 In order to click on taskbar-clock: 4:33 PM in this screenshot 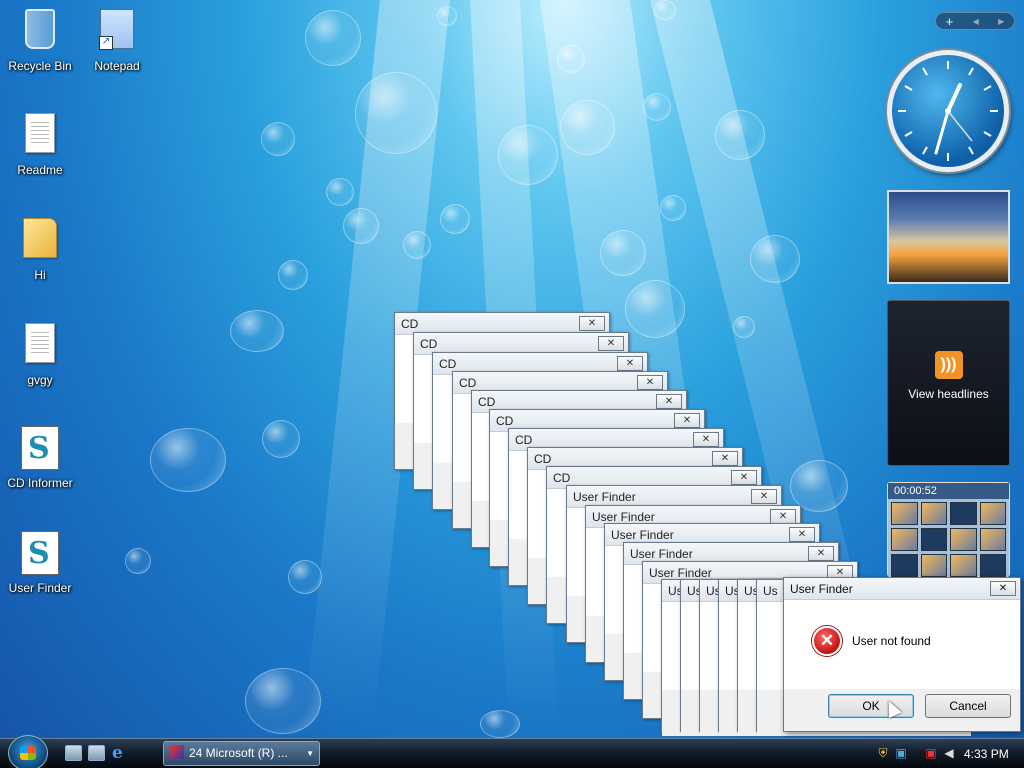, I will do `click(986, 754)`.